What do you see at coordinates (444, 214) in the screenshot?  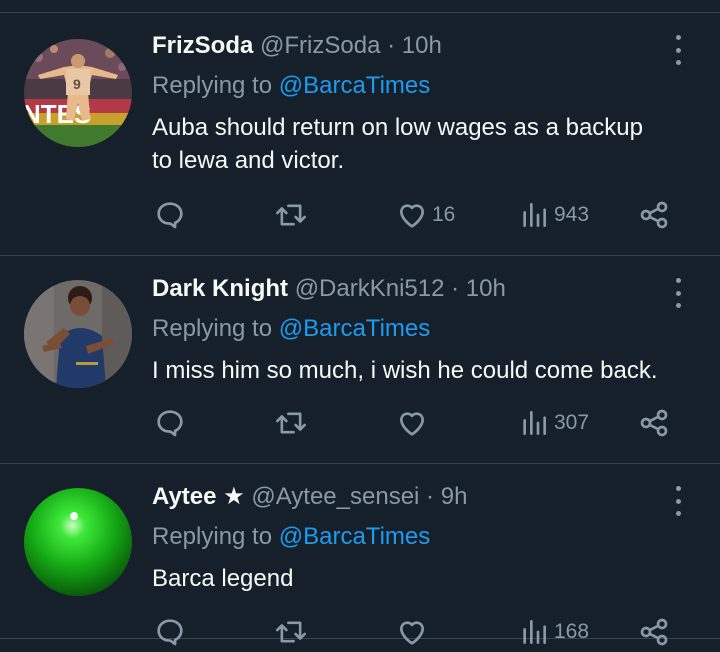 I see `like-count: 16` at bounding box center [444, 214].